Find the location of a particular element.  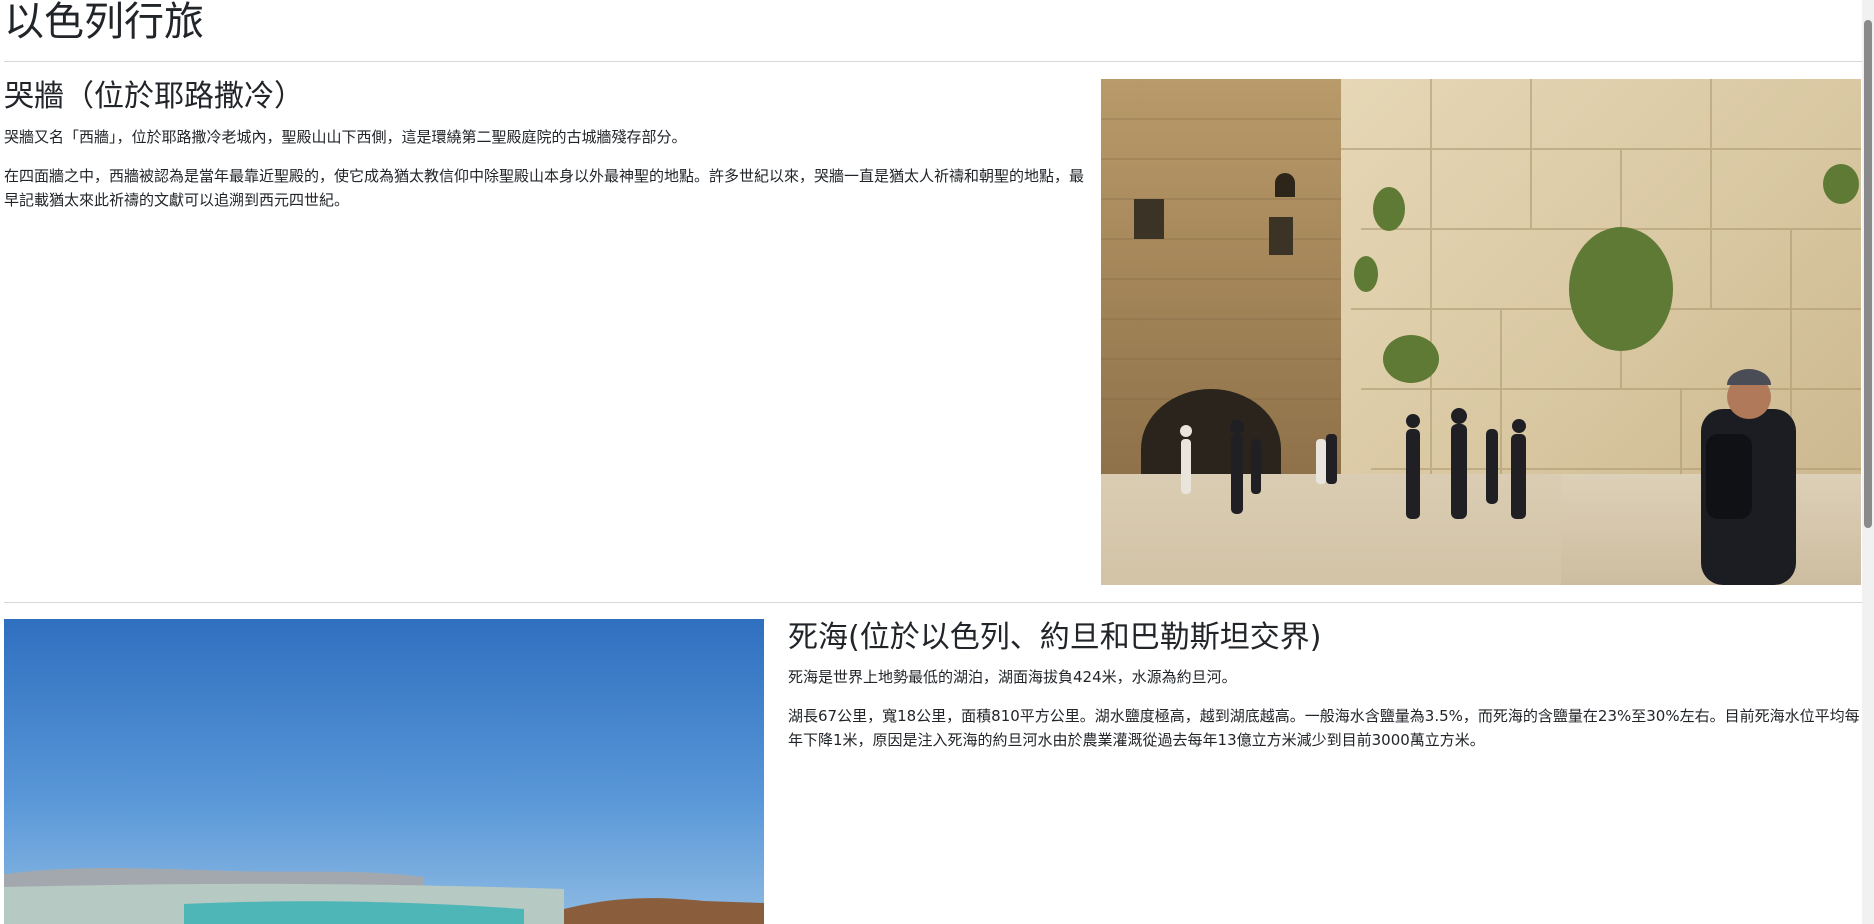

dead-sea-photo is located at coordinates (384, 771).